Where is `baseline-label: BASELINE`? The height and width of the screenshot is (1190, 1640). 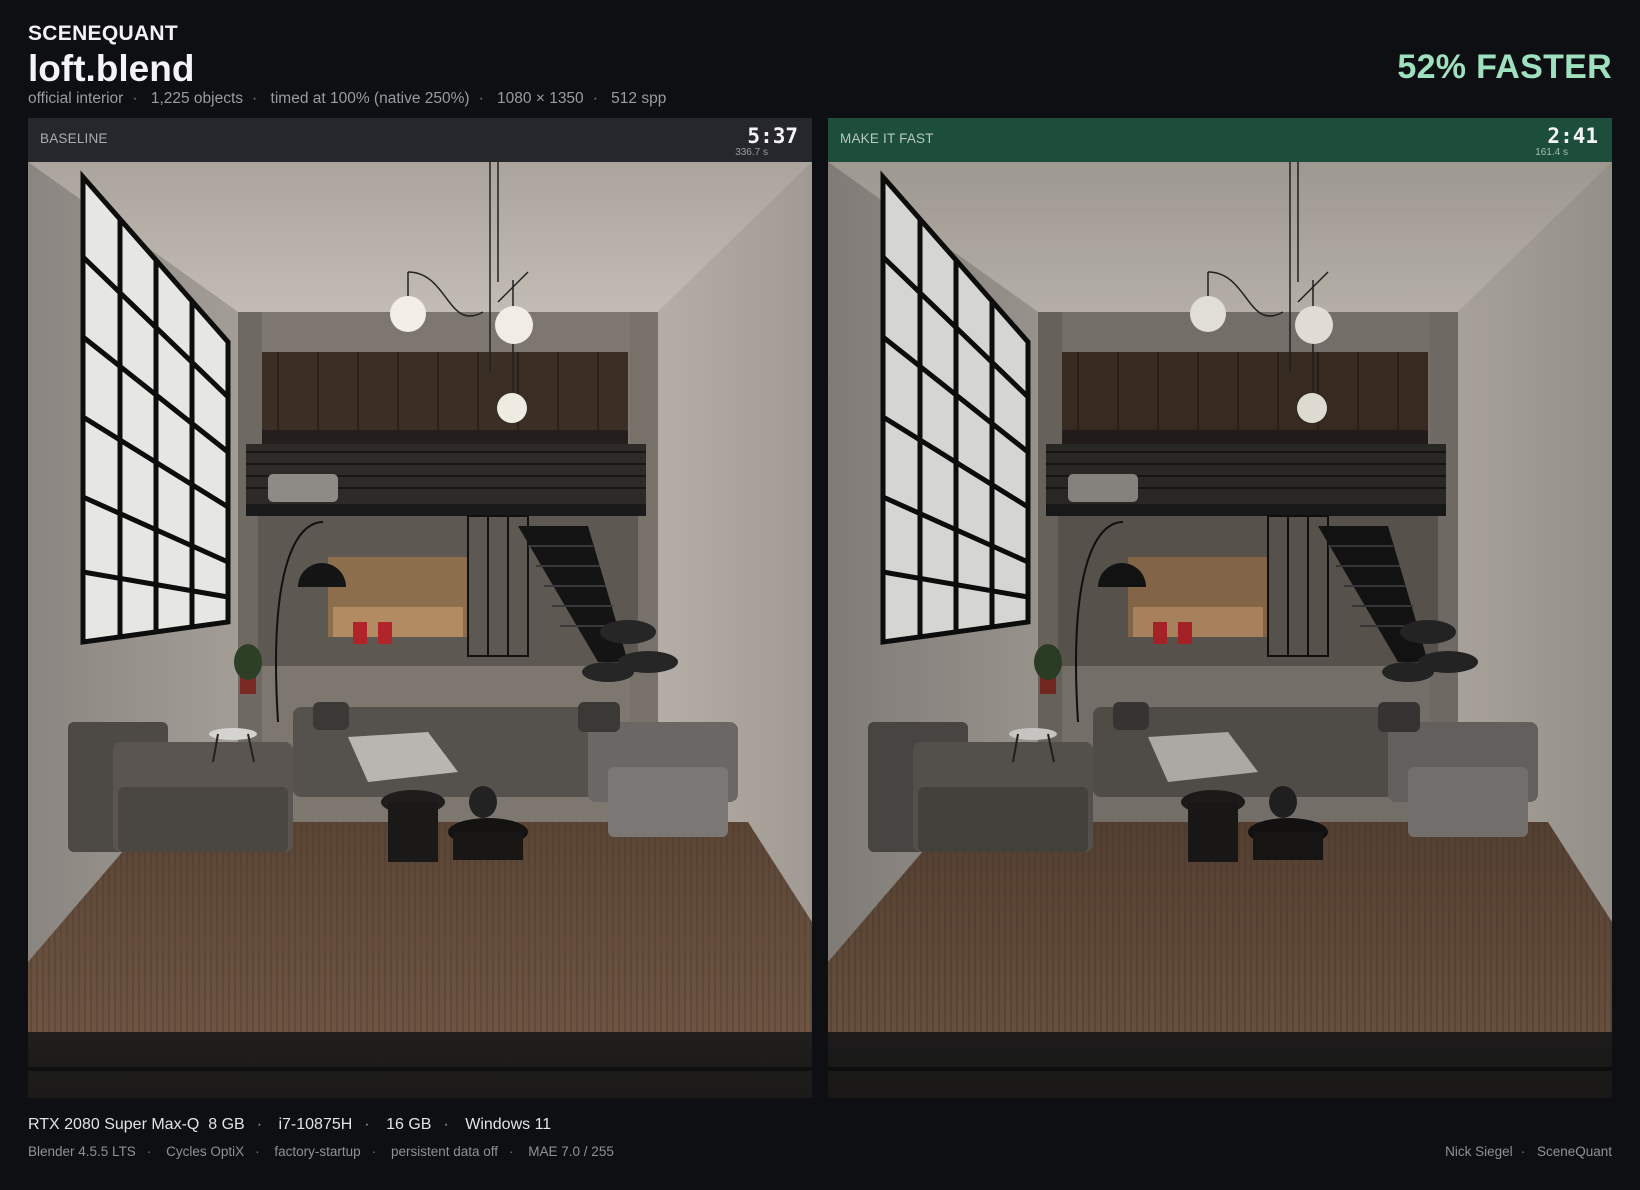
baseline-label: BASELINE is located at coordinates (74, 138).